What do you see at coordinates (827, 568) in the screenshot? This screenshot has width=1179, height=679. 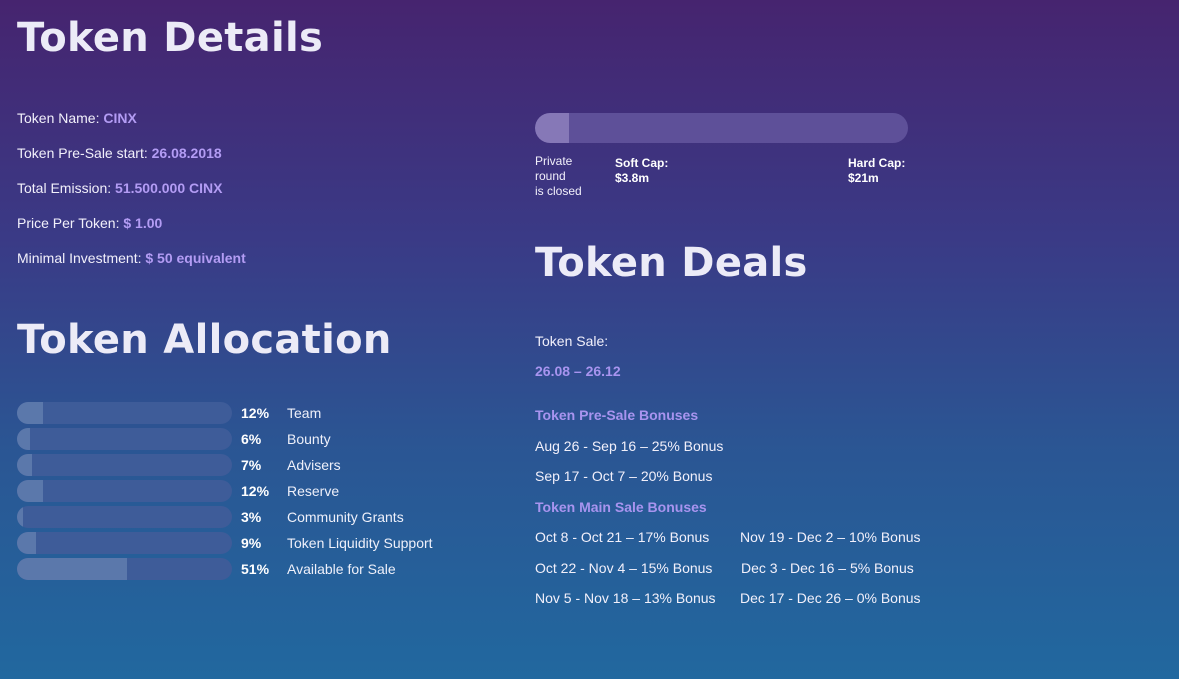 I see `main-sale-bonus-item: Dec 3 - Dec 16 – 5% Bonus` at bounding box center [827, 568].